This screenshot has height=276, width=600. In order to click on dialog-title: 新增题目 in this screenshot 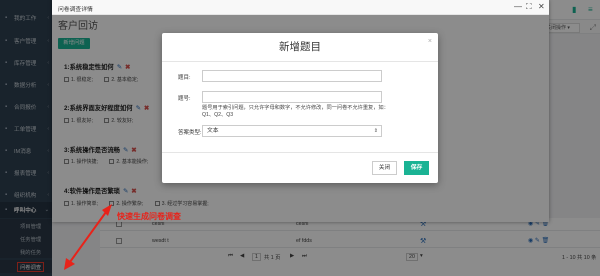, I will do `click(300, 47)`.